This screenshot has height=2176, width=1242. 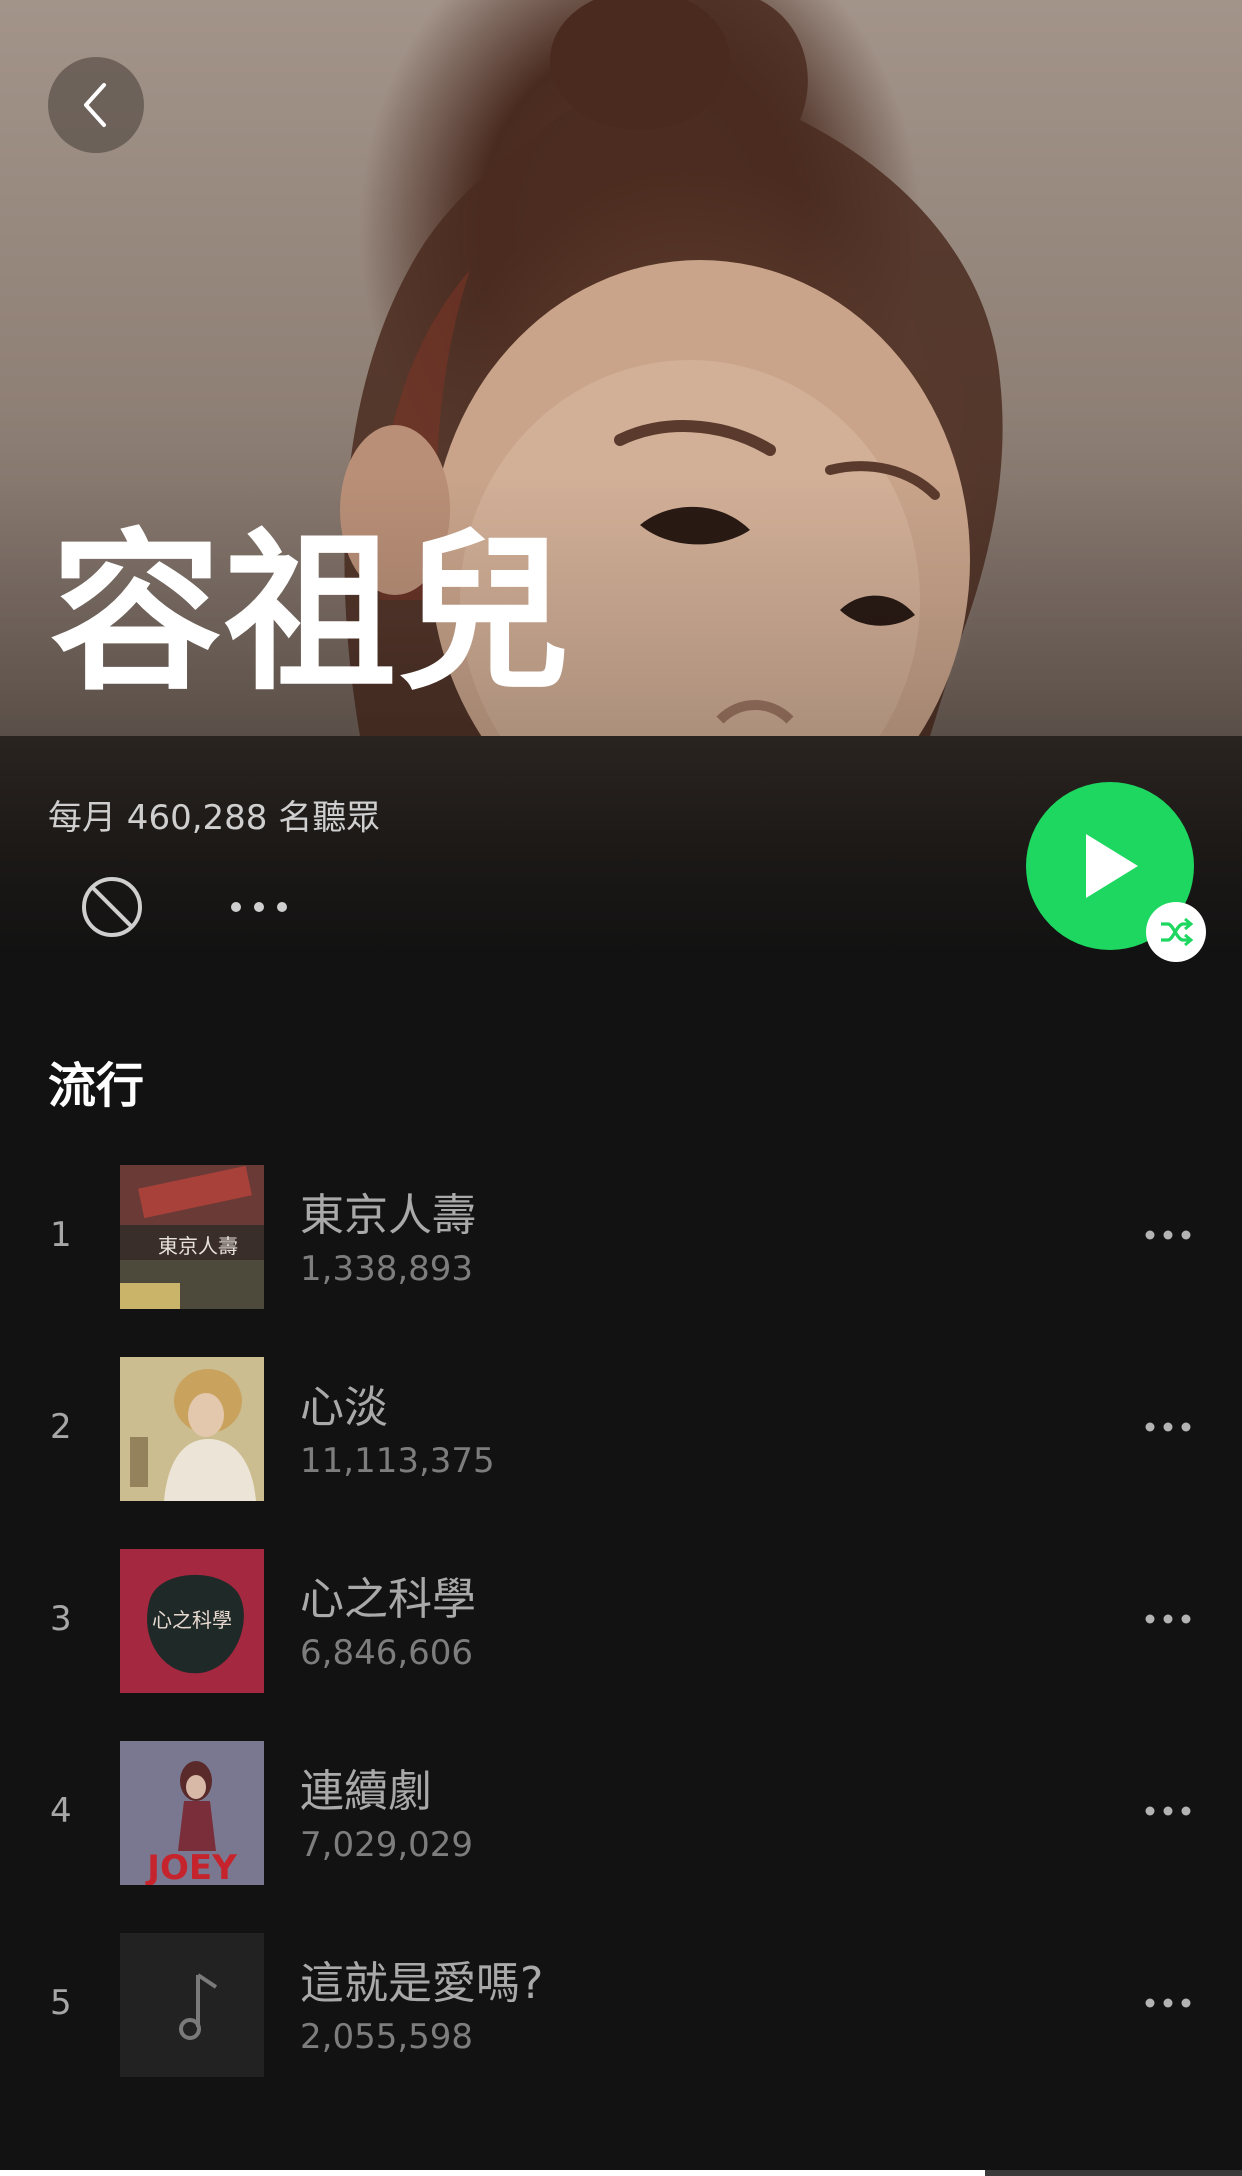 What do you see at coordinates (214, 818) in the screenshot?
I see `monthly-listeners: 每月 460,288 名聽眾` at bounding box center [214, 818].